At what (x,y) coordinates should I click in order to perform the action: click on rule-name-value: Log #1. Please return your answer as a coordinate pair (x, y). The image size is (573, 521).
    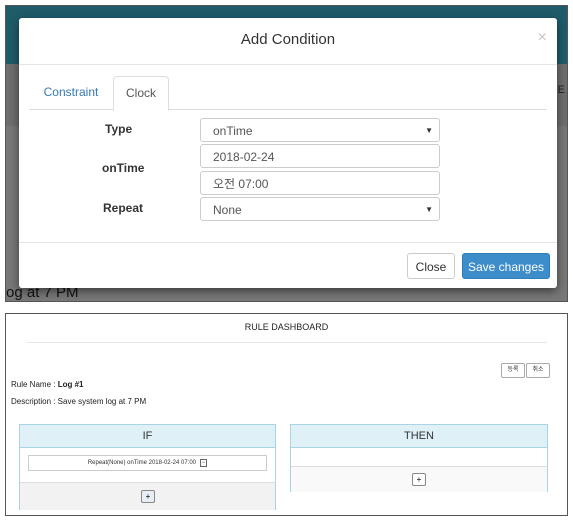
    Looking at the image, I should click on (70, 384).